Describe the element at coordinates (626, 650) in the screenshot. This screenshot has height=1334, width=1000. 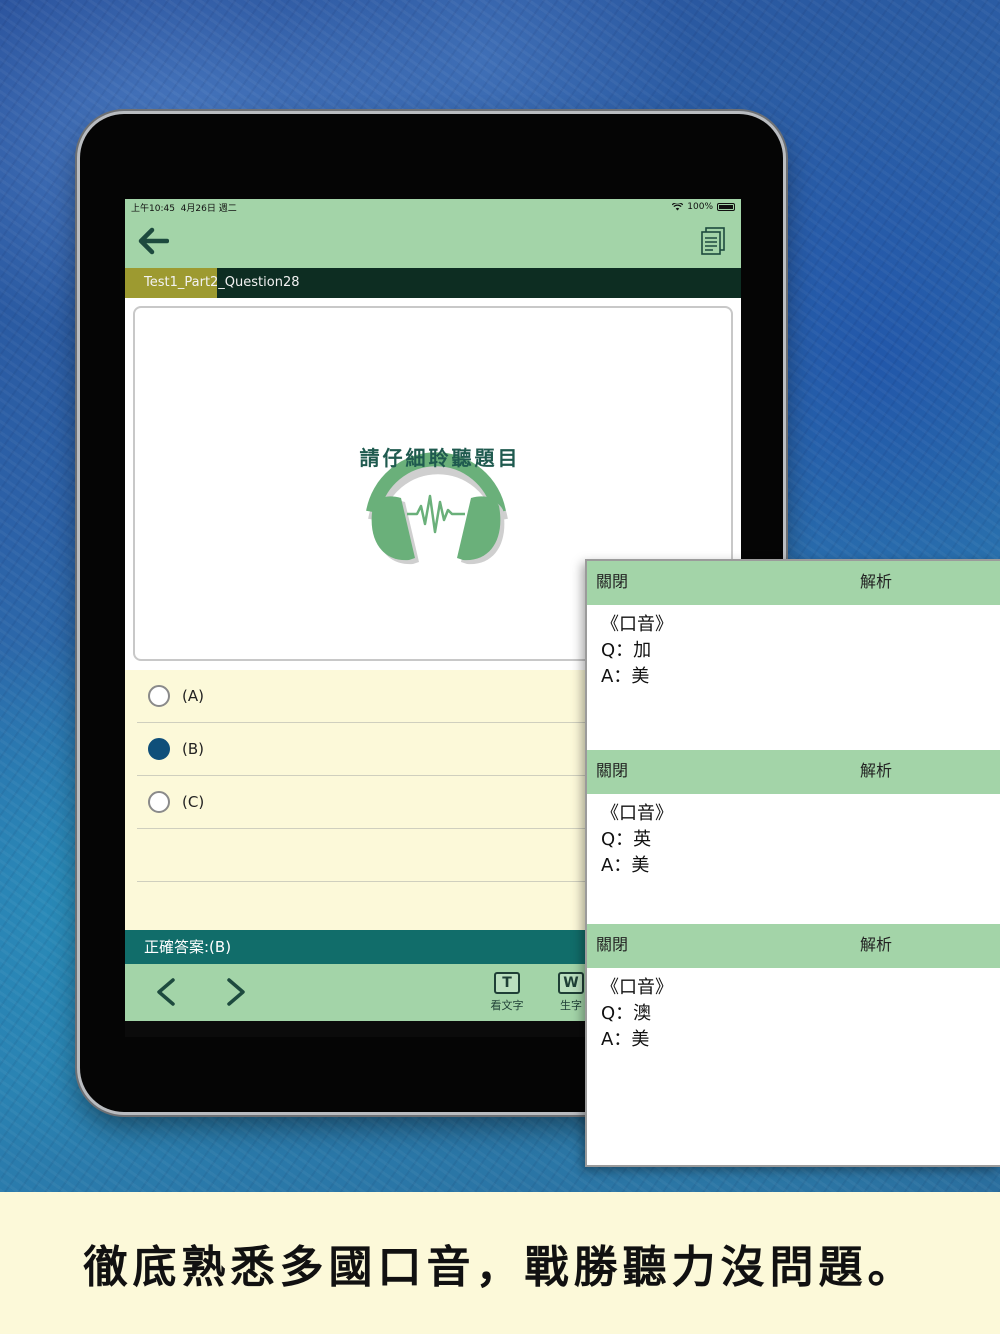
I see `question-accent: Q：加` at that location.